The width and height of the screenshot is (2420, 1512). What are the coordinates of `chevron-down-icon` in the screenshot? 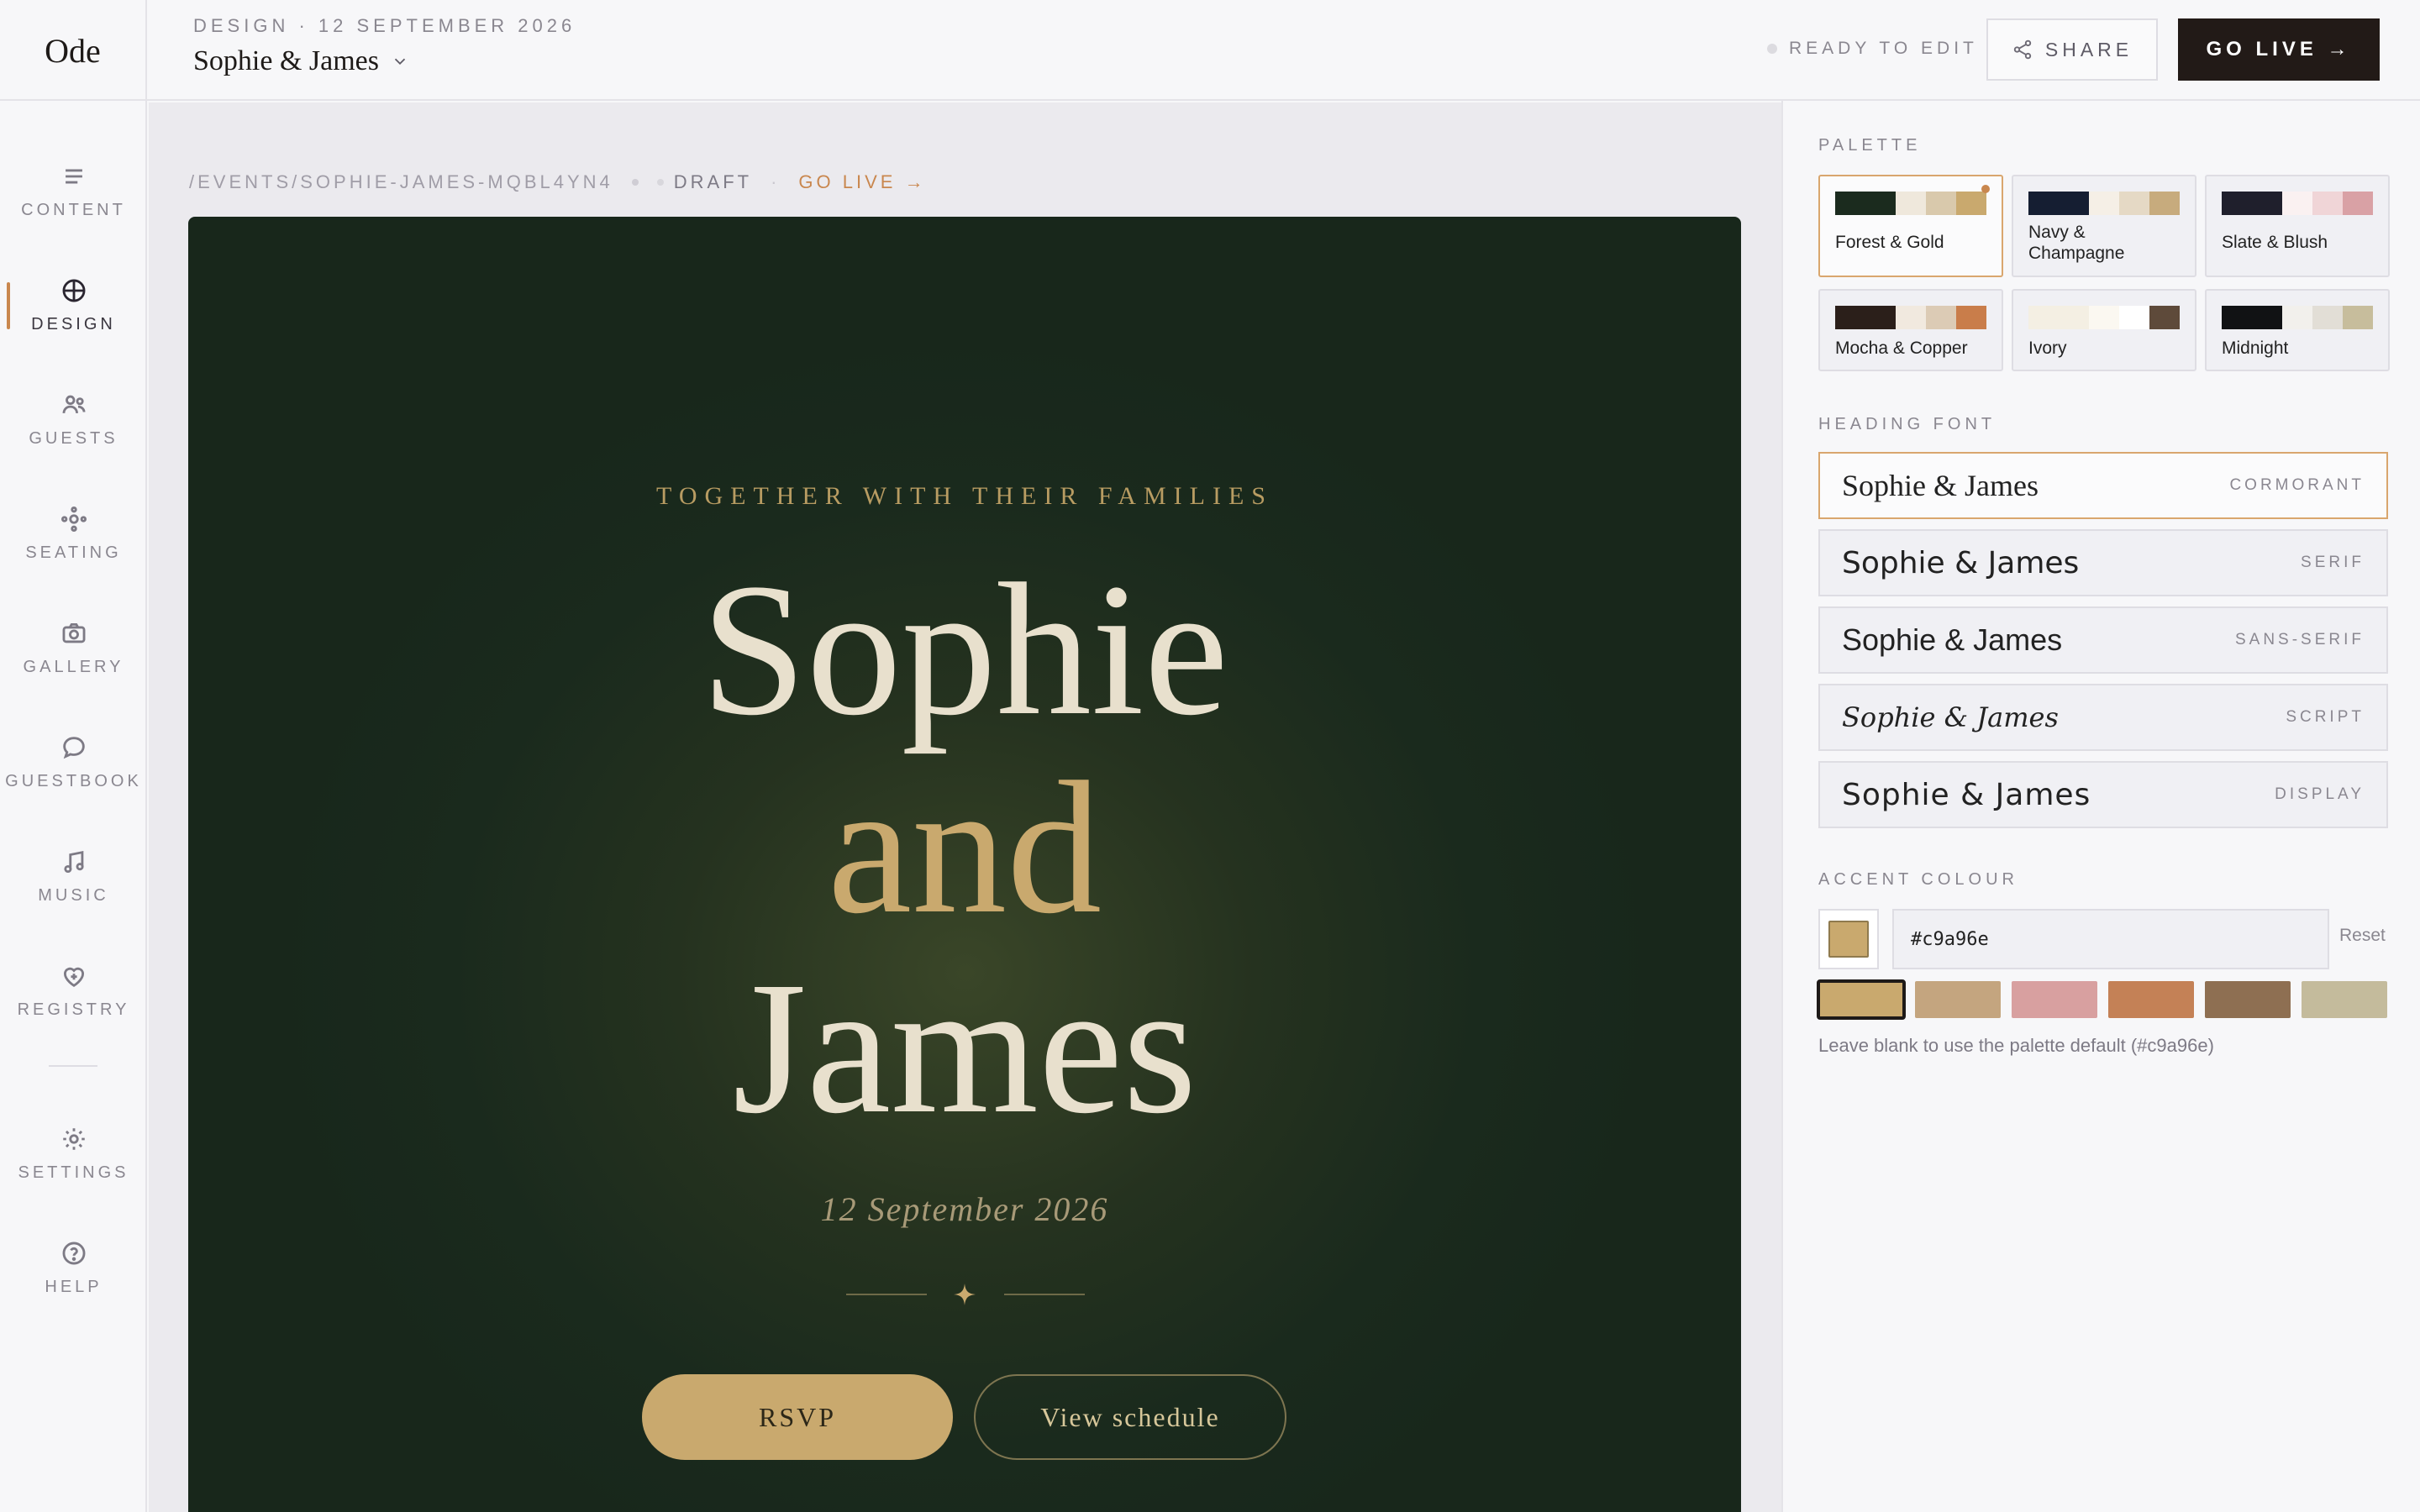 It's located at (400, 62).